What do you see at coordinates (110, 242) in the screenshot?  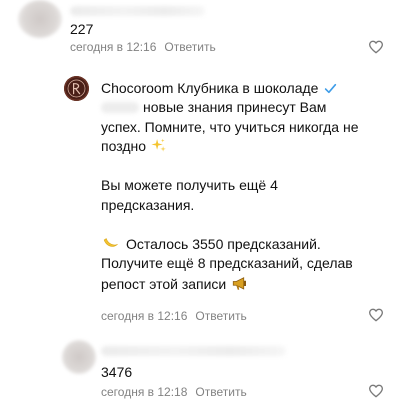 I see `crescent-moon-icon` at bounding box center [110, 242].